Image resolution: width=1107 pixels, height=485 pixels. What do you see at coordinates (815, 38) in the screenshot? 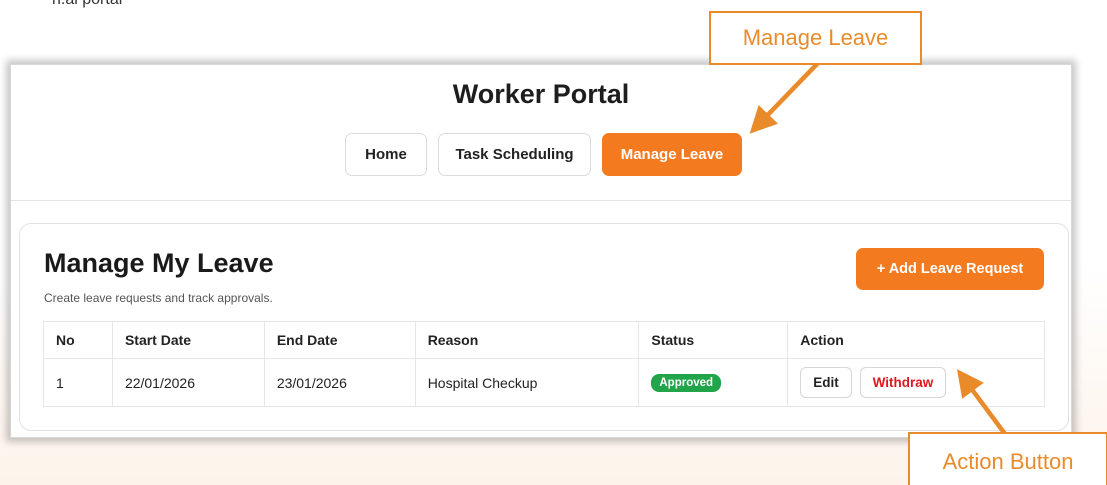
I see `manage-leave-callout: Manage Leave` at bounding box center [815, 38].